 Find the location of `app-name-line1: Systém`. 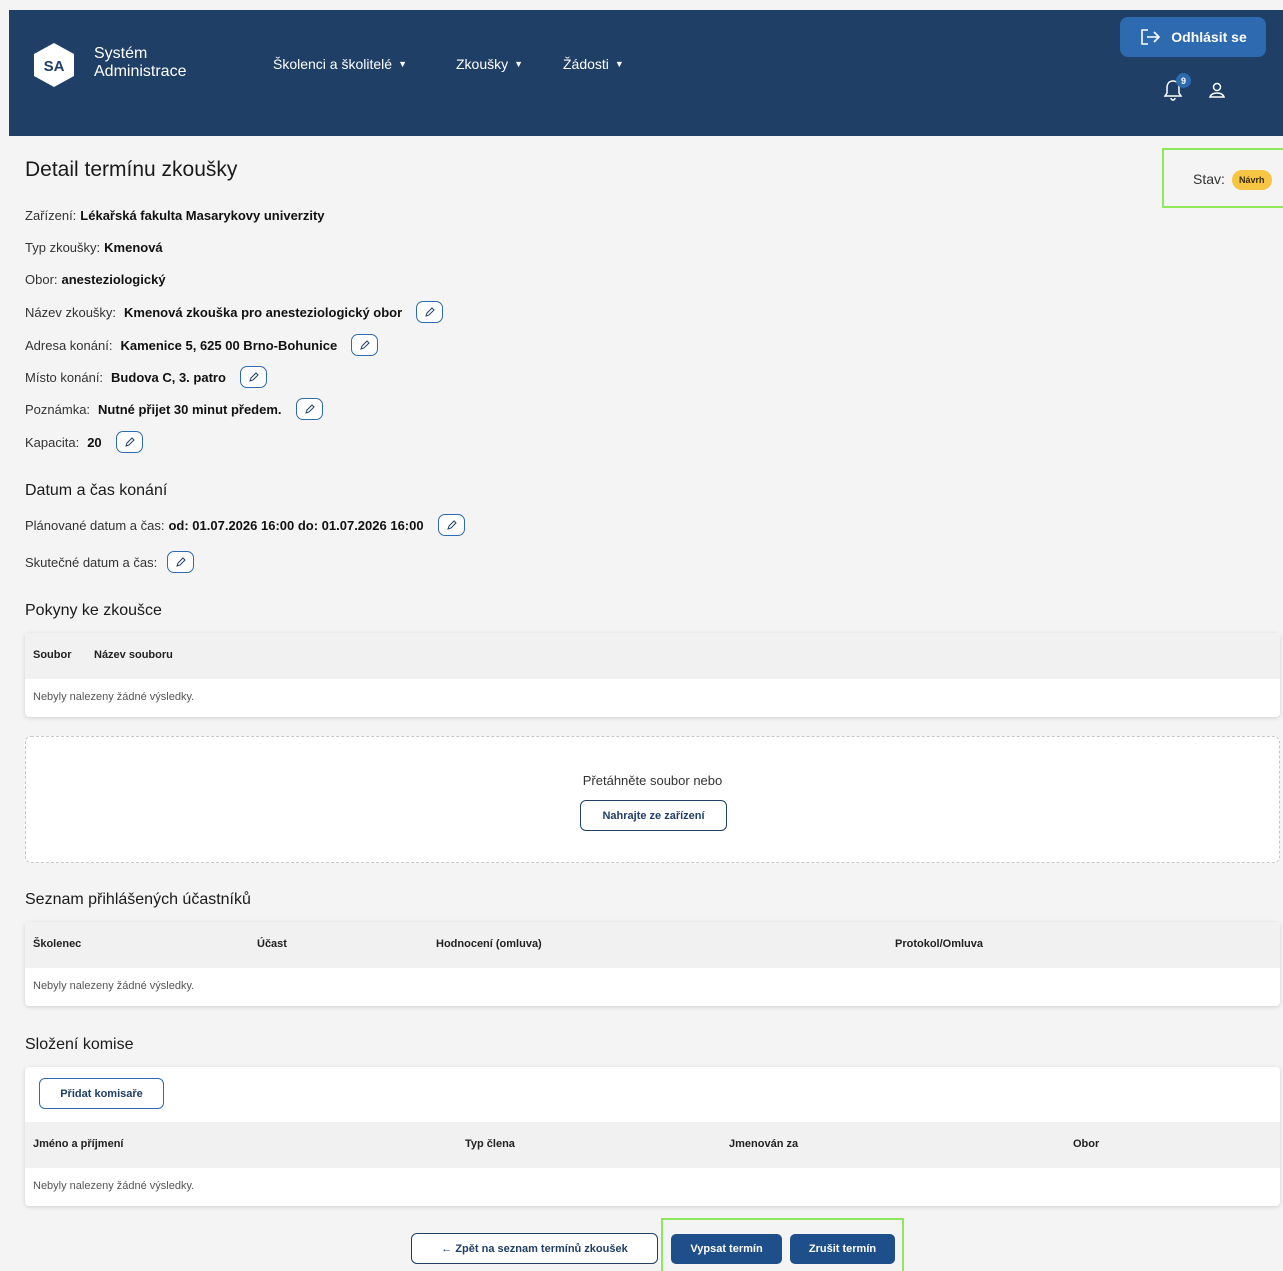

app-name-line1: Systém is located at coordinates (121, 53).